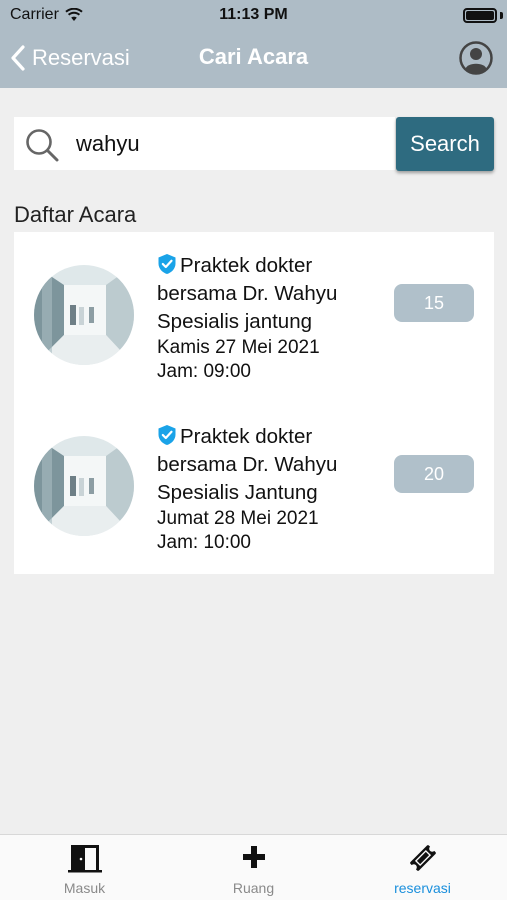 The height and width of the screenshot is (900, 507). I want to click on tab-label: Masuk, so click(84, 888).